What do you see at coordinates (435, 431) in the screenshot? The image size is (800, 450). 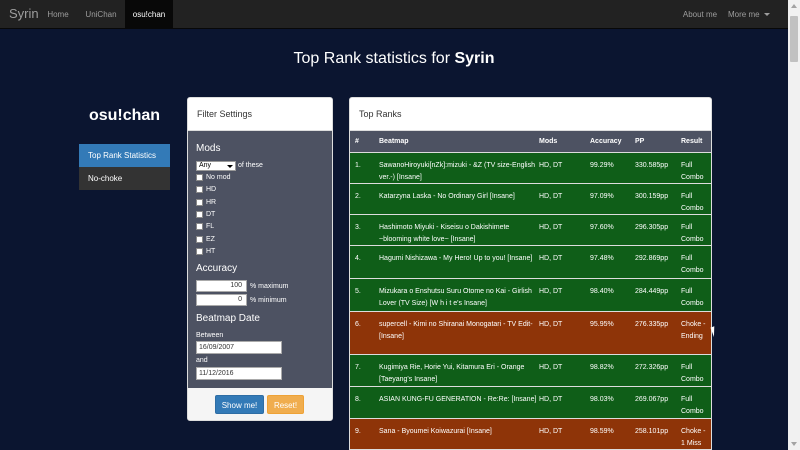 I see `row-beatmap: Sana - Byoumei Koiwazurai [Insane]` at bounding box center [435, 431].